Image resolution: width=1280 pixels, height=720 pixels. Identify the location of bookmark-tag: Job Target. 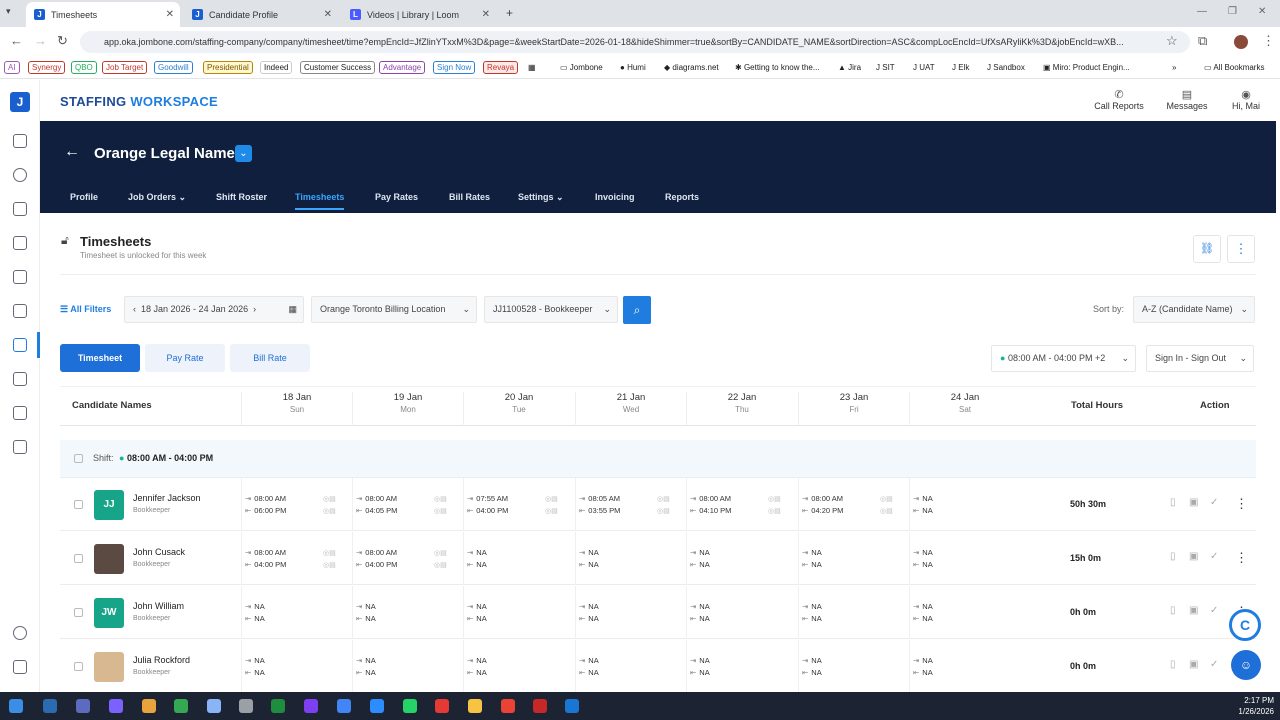
(125, 67).